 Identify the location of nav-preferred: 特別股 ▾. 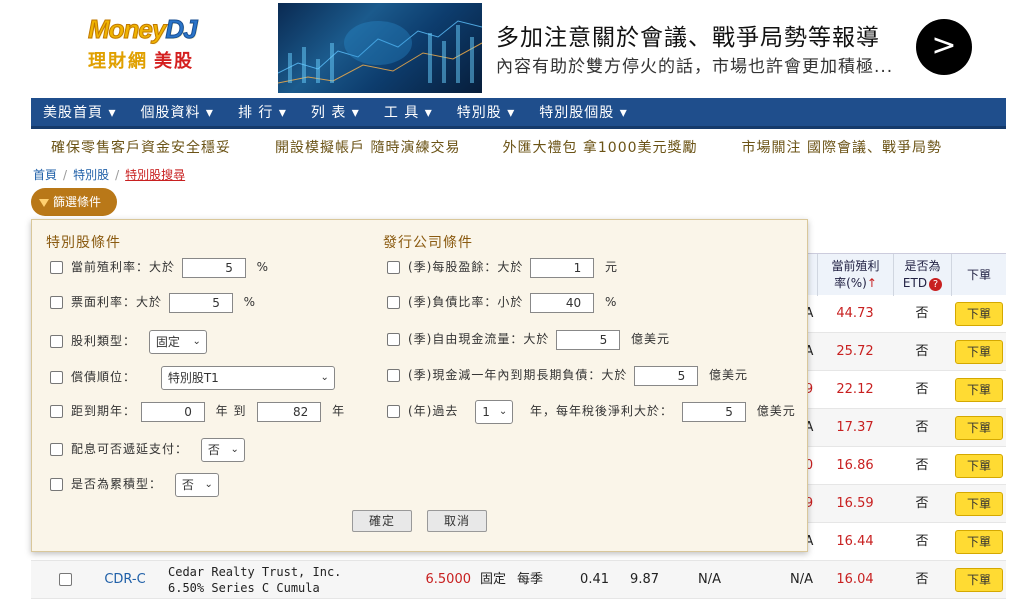
(486, 112).